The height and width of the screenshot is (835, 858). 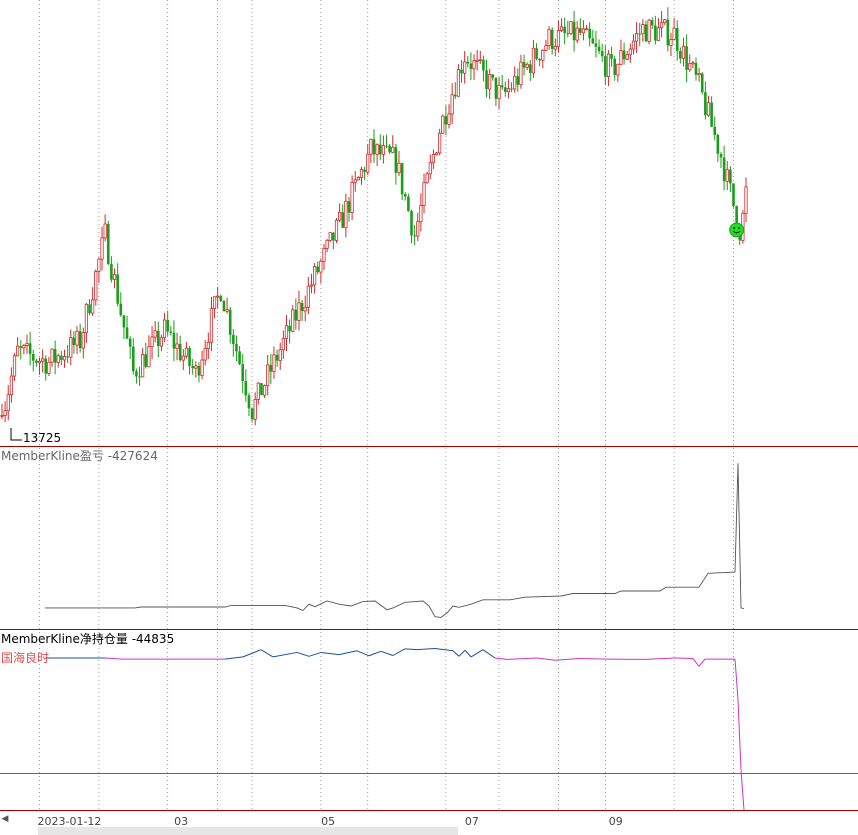 What do you see at coordinates (181, 821) in the screenshot?
I see `x-tick-label: 03` at bounding box center [181, 821].